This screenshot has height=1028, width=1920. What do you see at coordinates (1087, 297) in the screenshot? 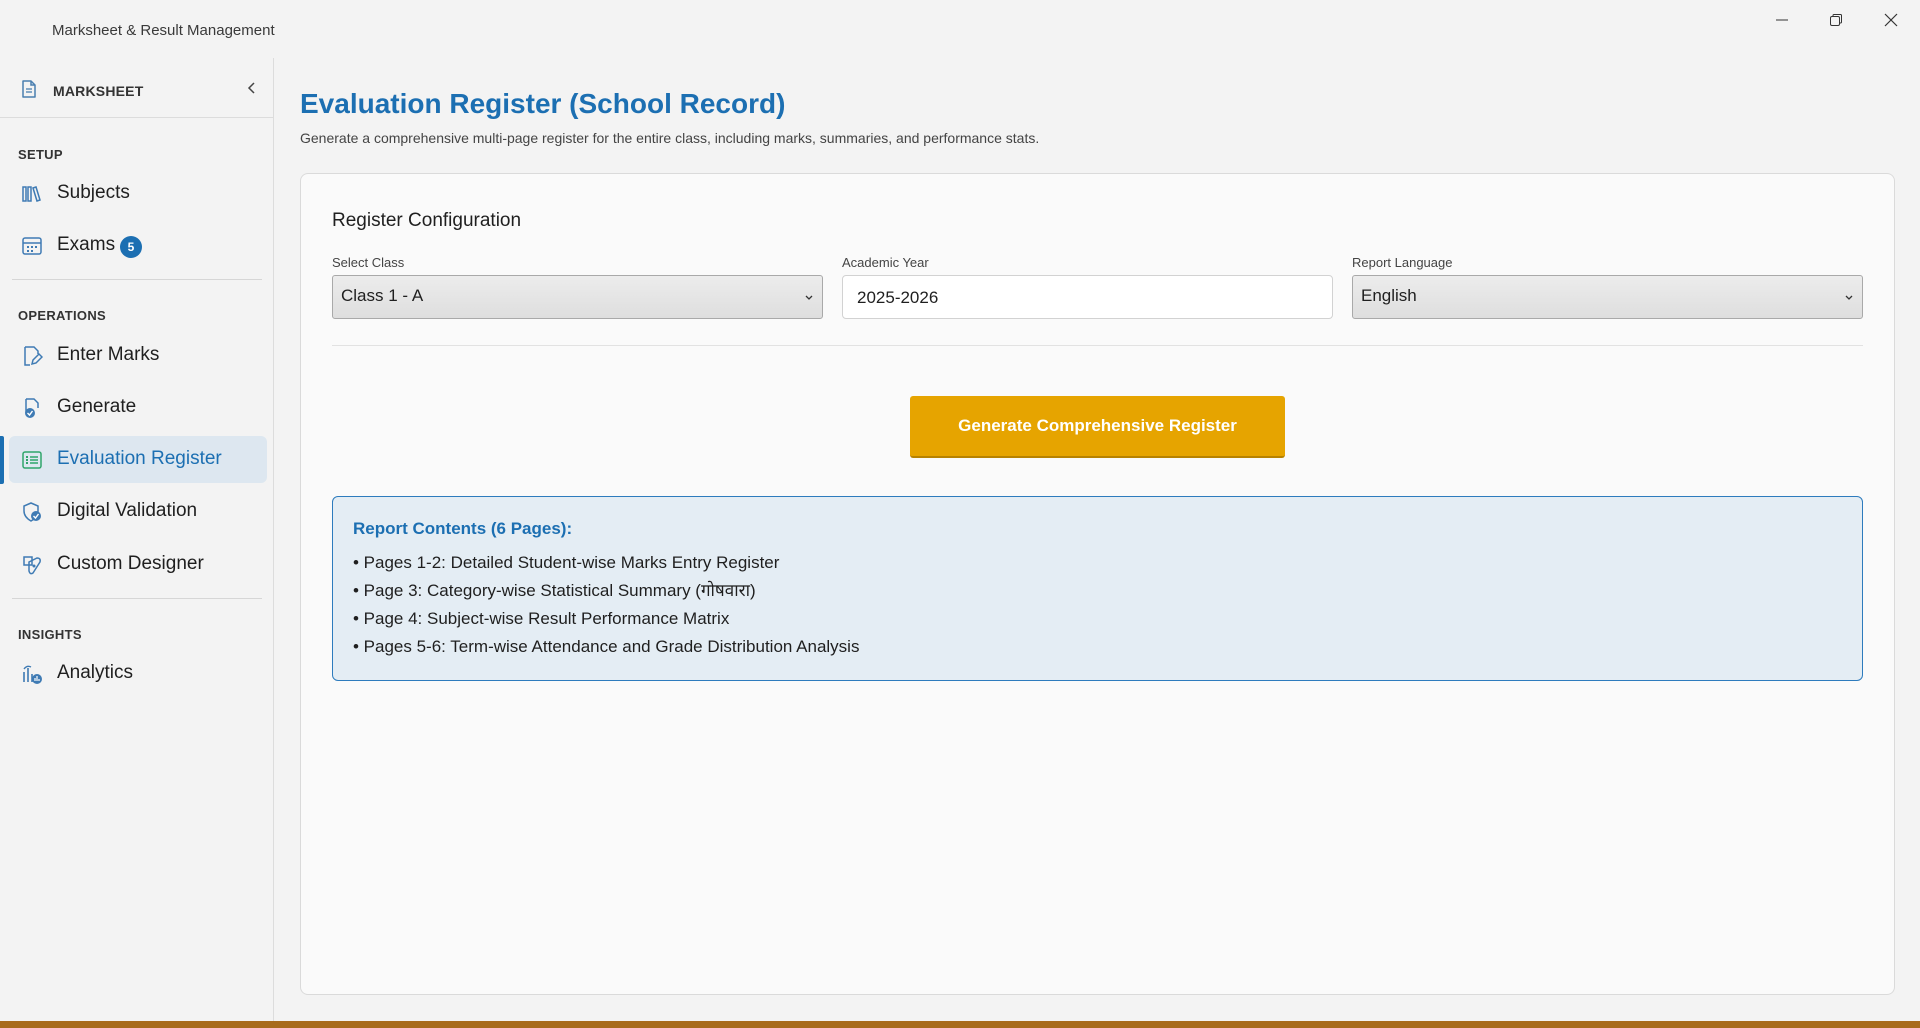
I see `academic-year-input: 2025-2026` at bounding box center [1087, 297].